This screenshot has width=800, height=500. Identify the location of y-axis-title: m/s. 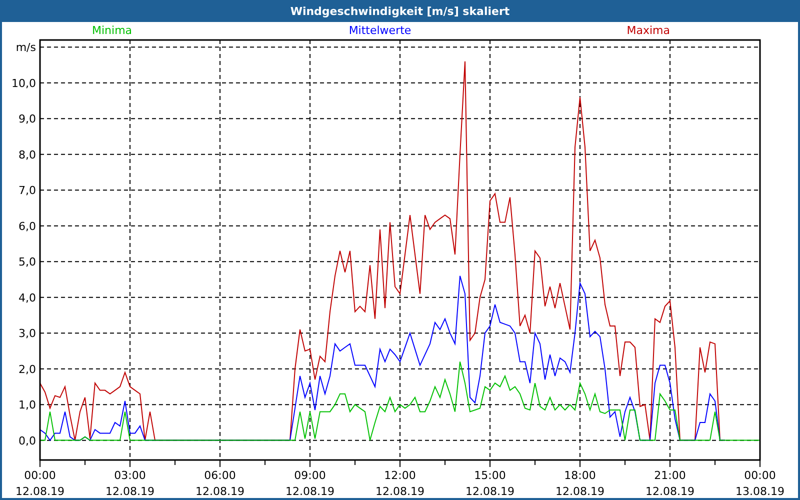
(26, 47).